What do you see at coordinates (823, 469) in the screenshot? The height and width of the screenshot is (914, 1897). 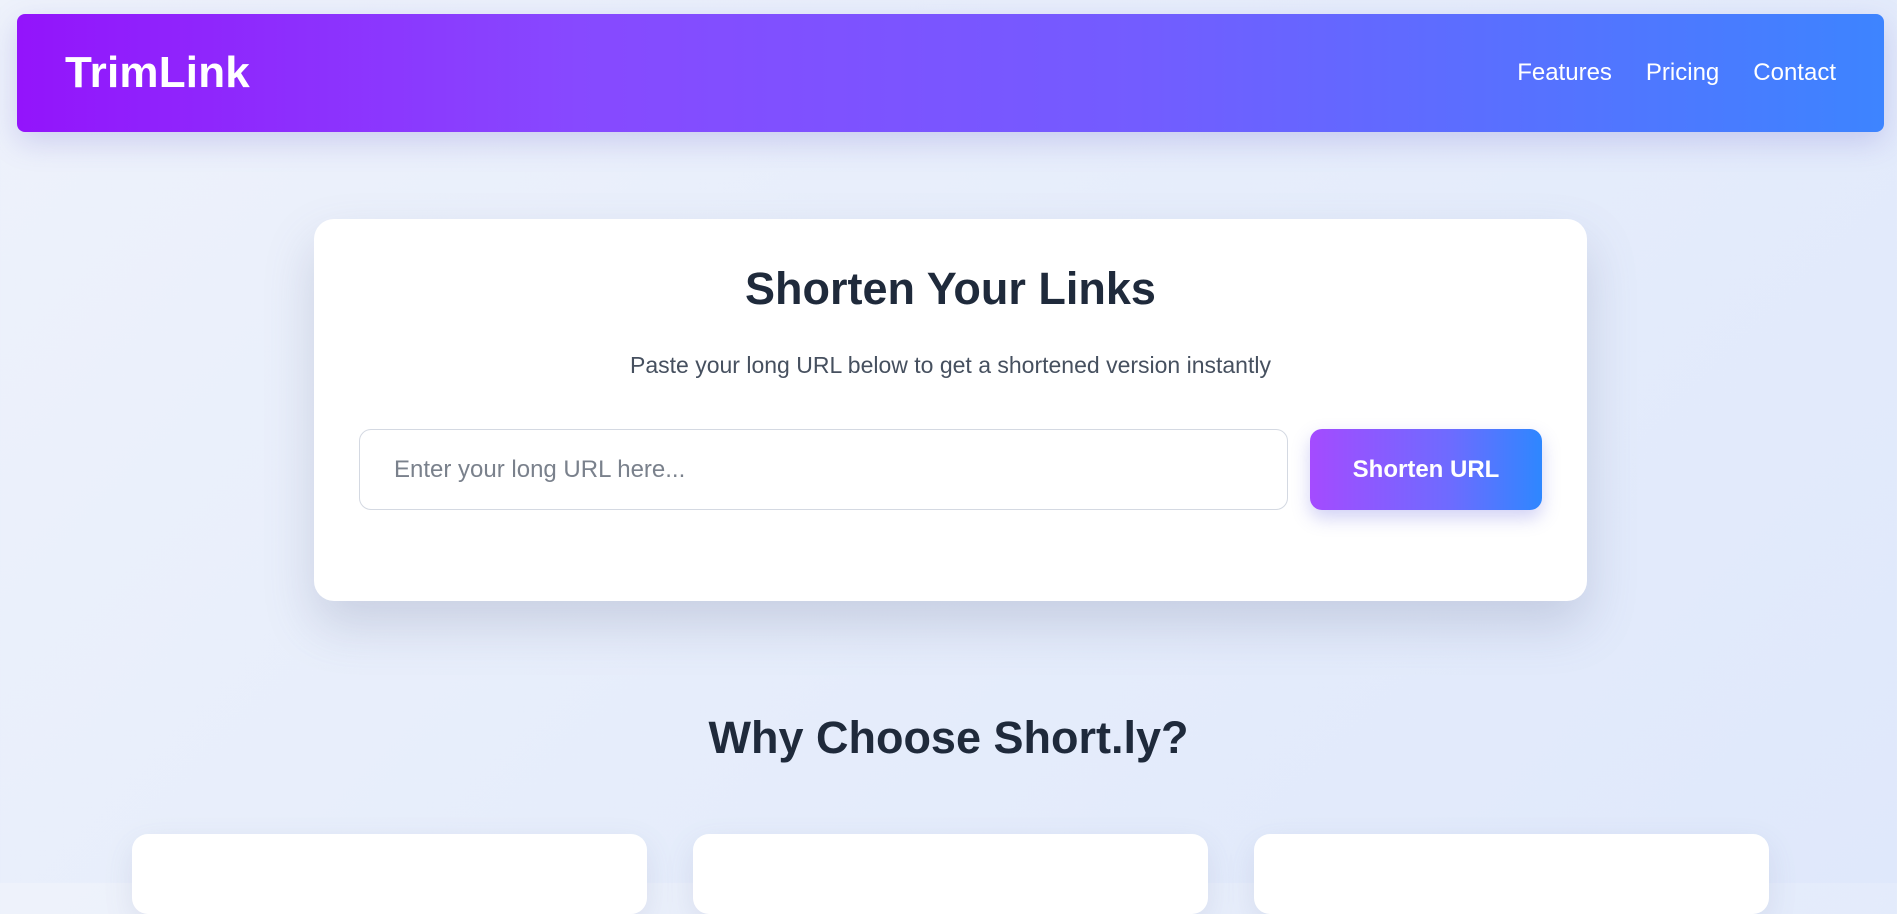 I see `long-url-input` at bounding box center [823, 469].